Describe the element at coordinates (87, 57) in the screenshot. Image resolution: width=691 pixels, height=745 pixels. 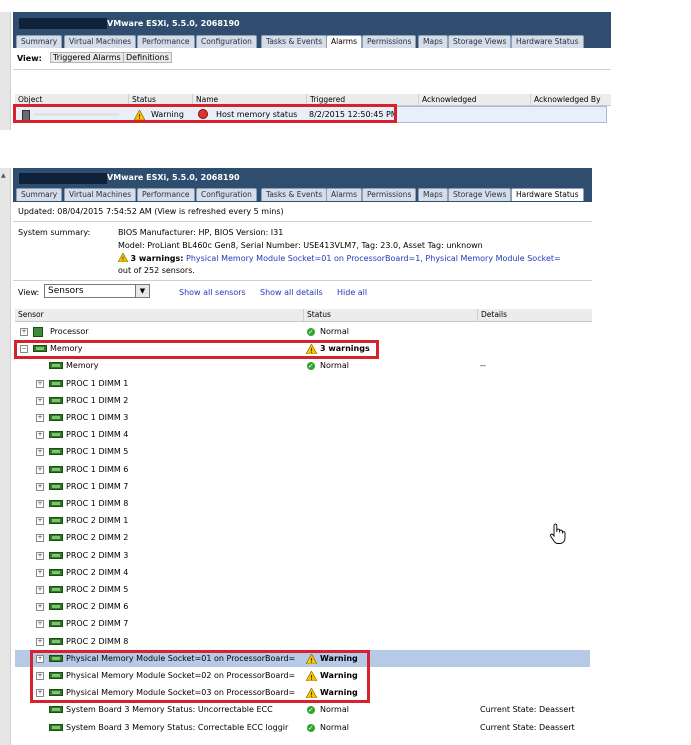
I see `triggered-alarms-button: Triggered Alarms` at that location.